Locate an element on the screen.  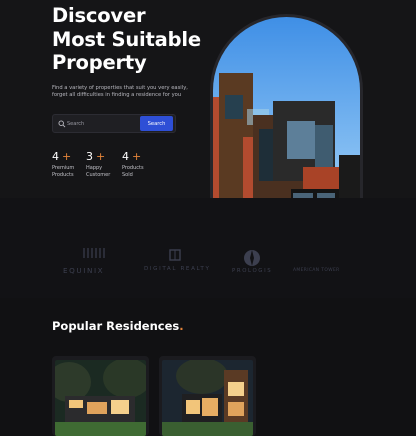
stat-number: 3 is located at coordinates (89, 156).